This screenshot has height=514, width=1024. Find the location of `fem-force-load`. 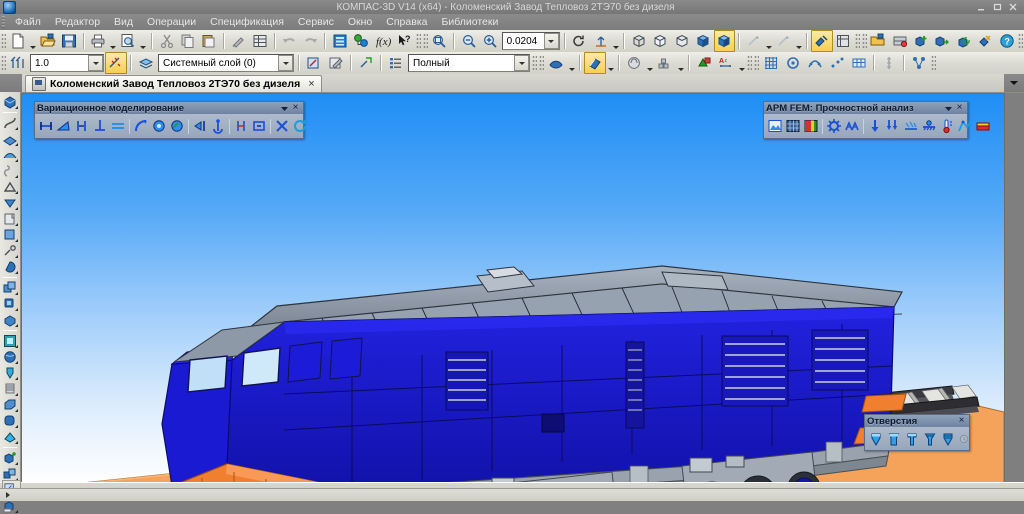

fem-force-load is located at coordinates (875, 126).